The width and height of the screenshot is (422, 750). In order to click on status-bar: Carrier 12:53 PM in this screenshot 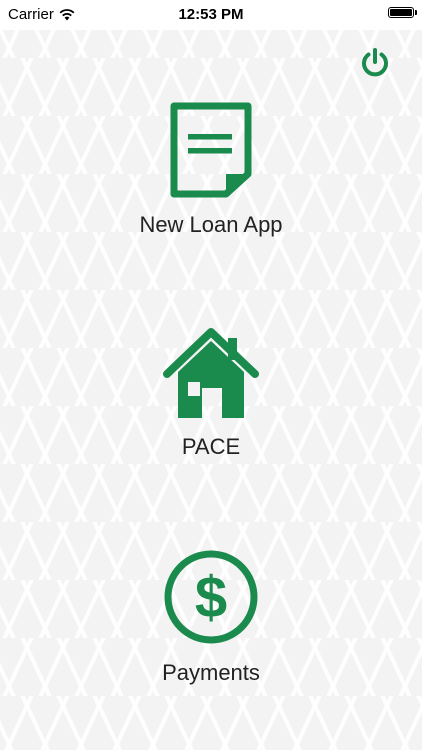, I will do `click(211, 15)`.